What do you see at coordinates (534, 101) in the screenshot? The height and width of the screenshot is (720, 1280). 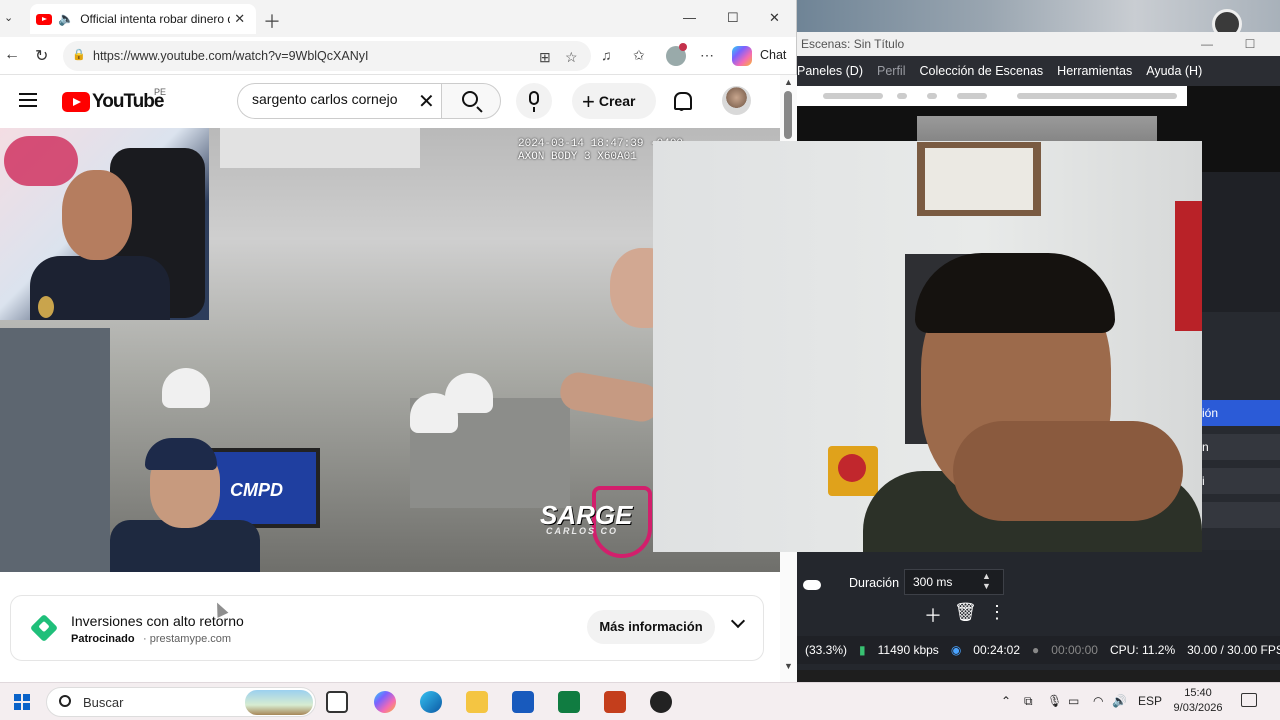 I see `voice-search-button` at bounding box center [534, 101].